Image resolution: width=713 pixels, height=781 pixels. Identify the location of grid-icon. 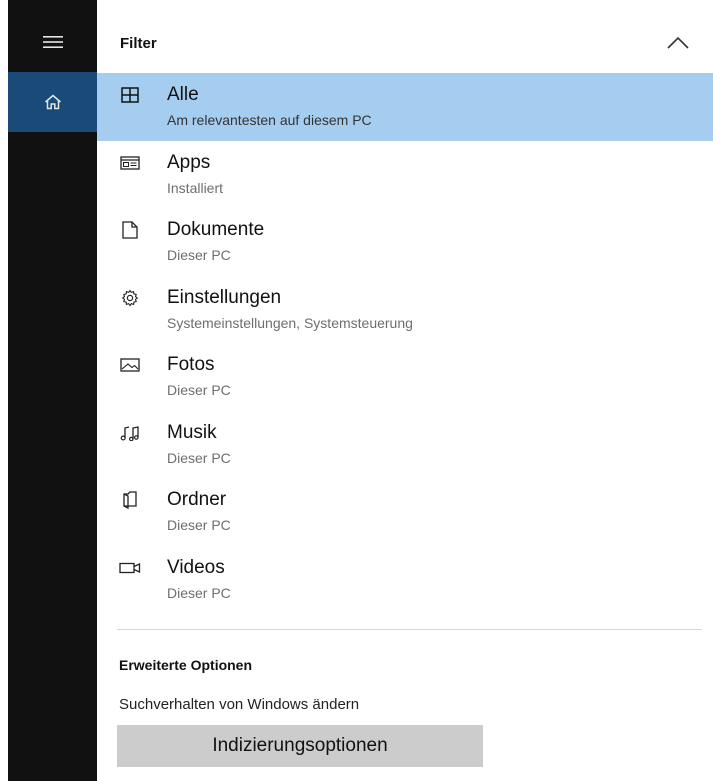
(130, 95).